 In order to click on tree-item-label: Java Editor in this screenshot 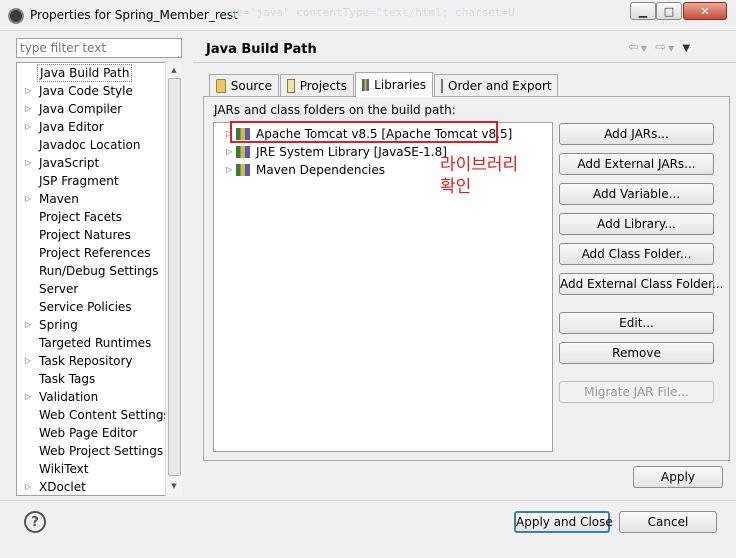, I will do `click(71, 127)`.